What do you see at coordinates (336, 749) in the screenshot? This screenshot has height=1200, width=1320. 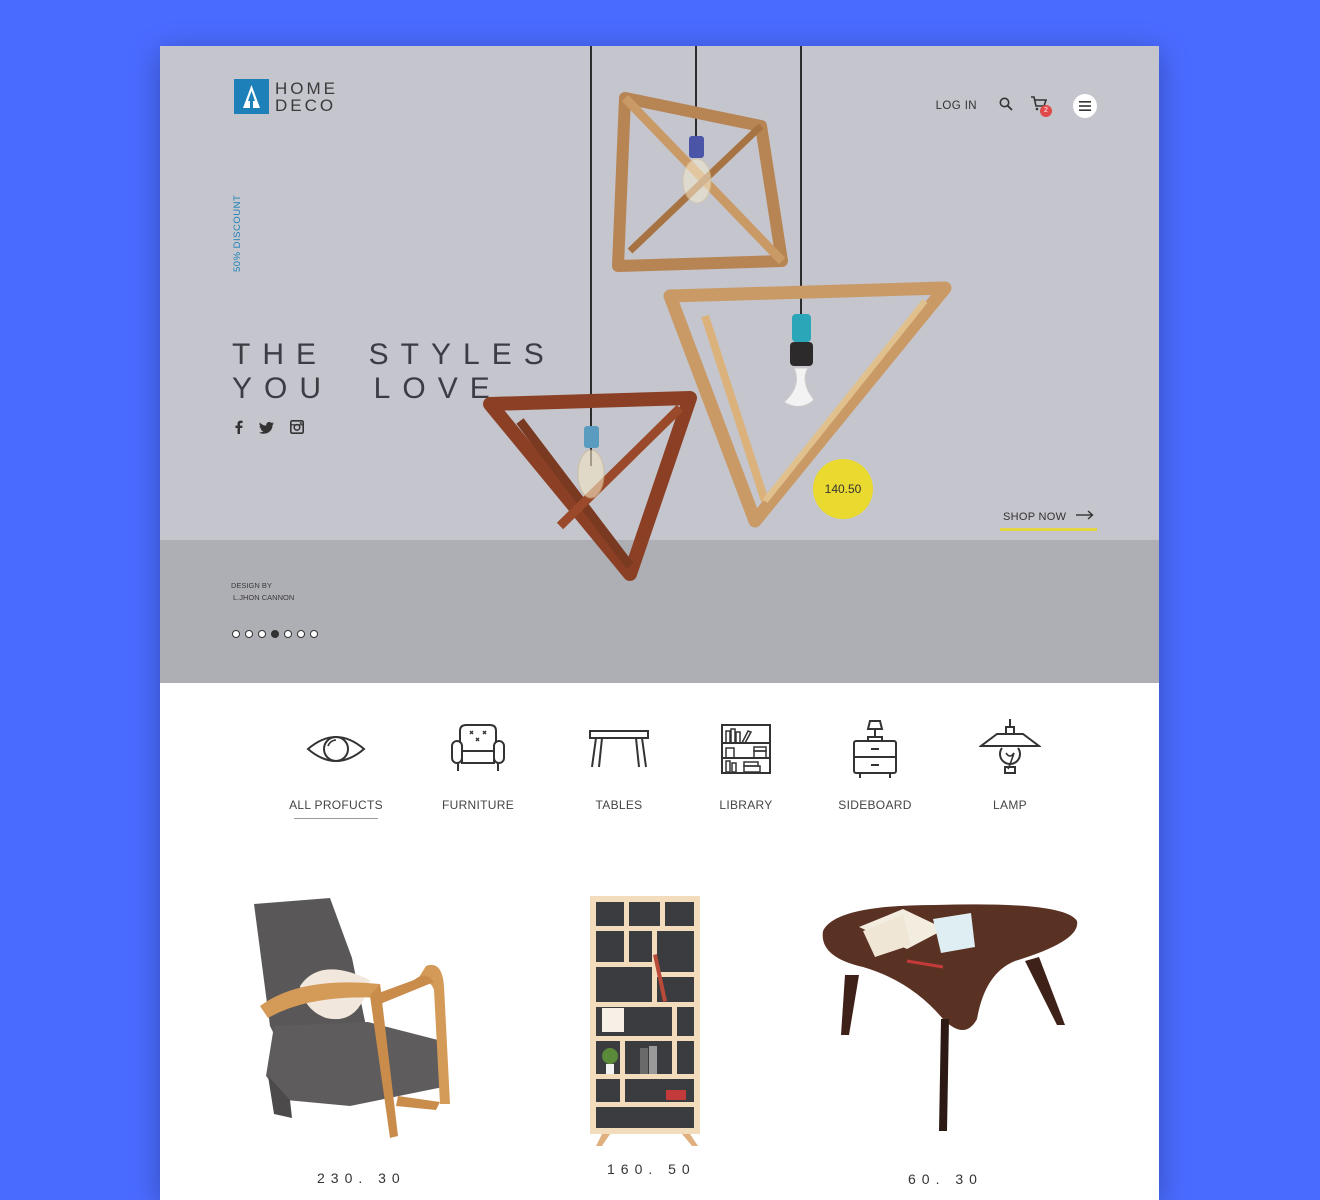 I see `eye-icon` at bounding box center [336, 749].